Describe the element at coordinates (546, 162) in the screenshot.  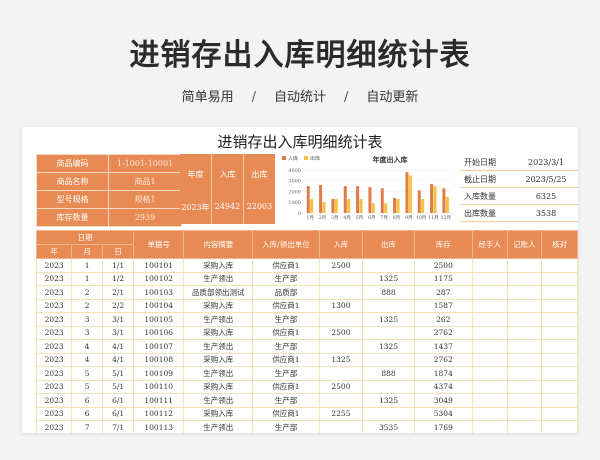
I see `start-date: 2023/3/1` at that location.